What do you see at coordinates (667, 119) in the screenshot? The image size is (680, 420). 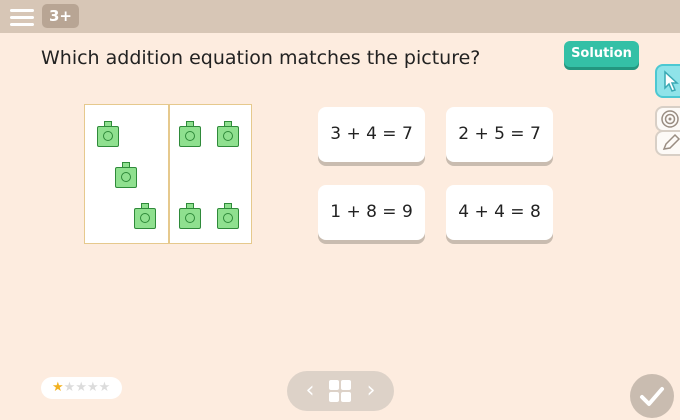 I see `target-tool-icon` at bounding box center [667, 119].